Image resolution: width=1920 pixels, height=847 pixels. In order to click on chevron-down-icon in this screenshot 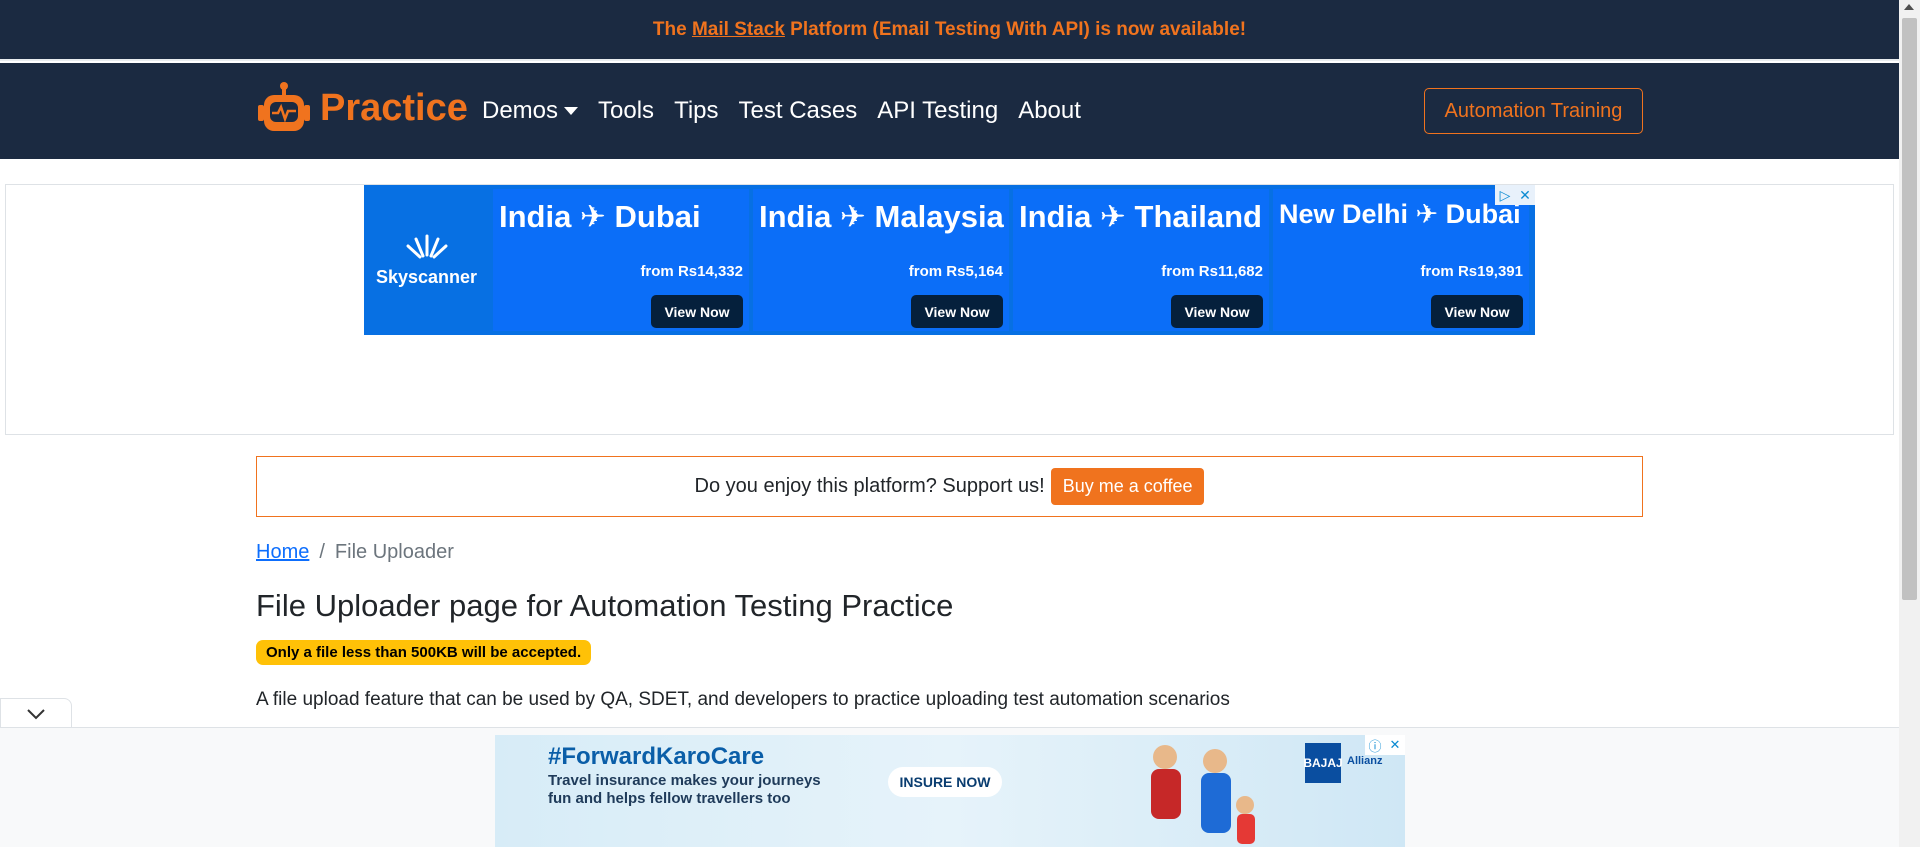, I will do `click(36, 713)`.